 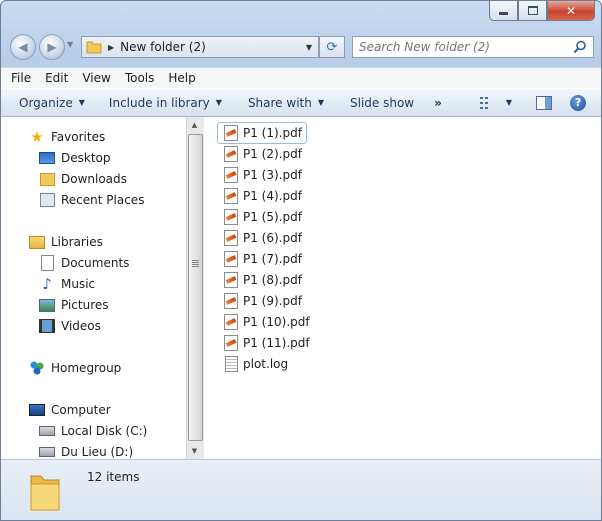 I want to click on more-commands-button: », so click(x=438, y=102).